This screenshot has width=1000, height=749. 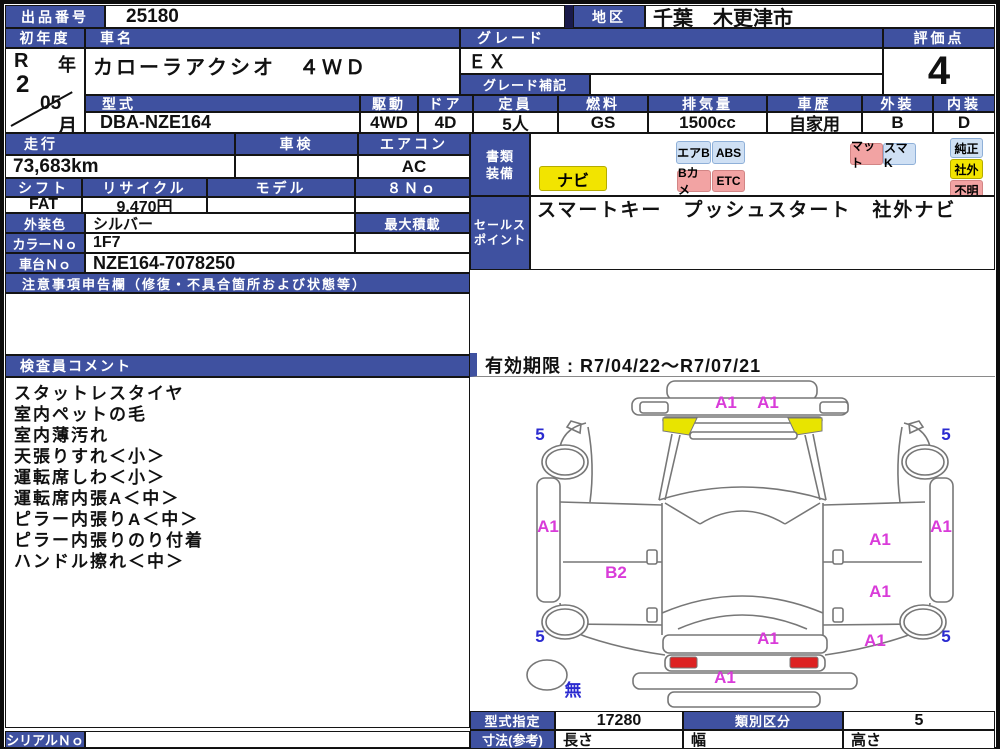 What do you see at coordinates (900, 464) in the screenshot?
I see `body-side-right` at bounding box center [900, 464].